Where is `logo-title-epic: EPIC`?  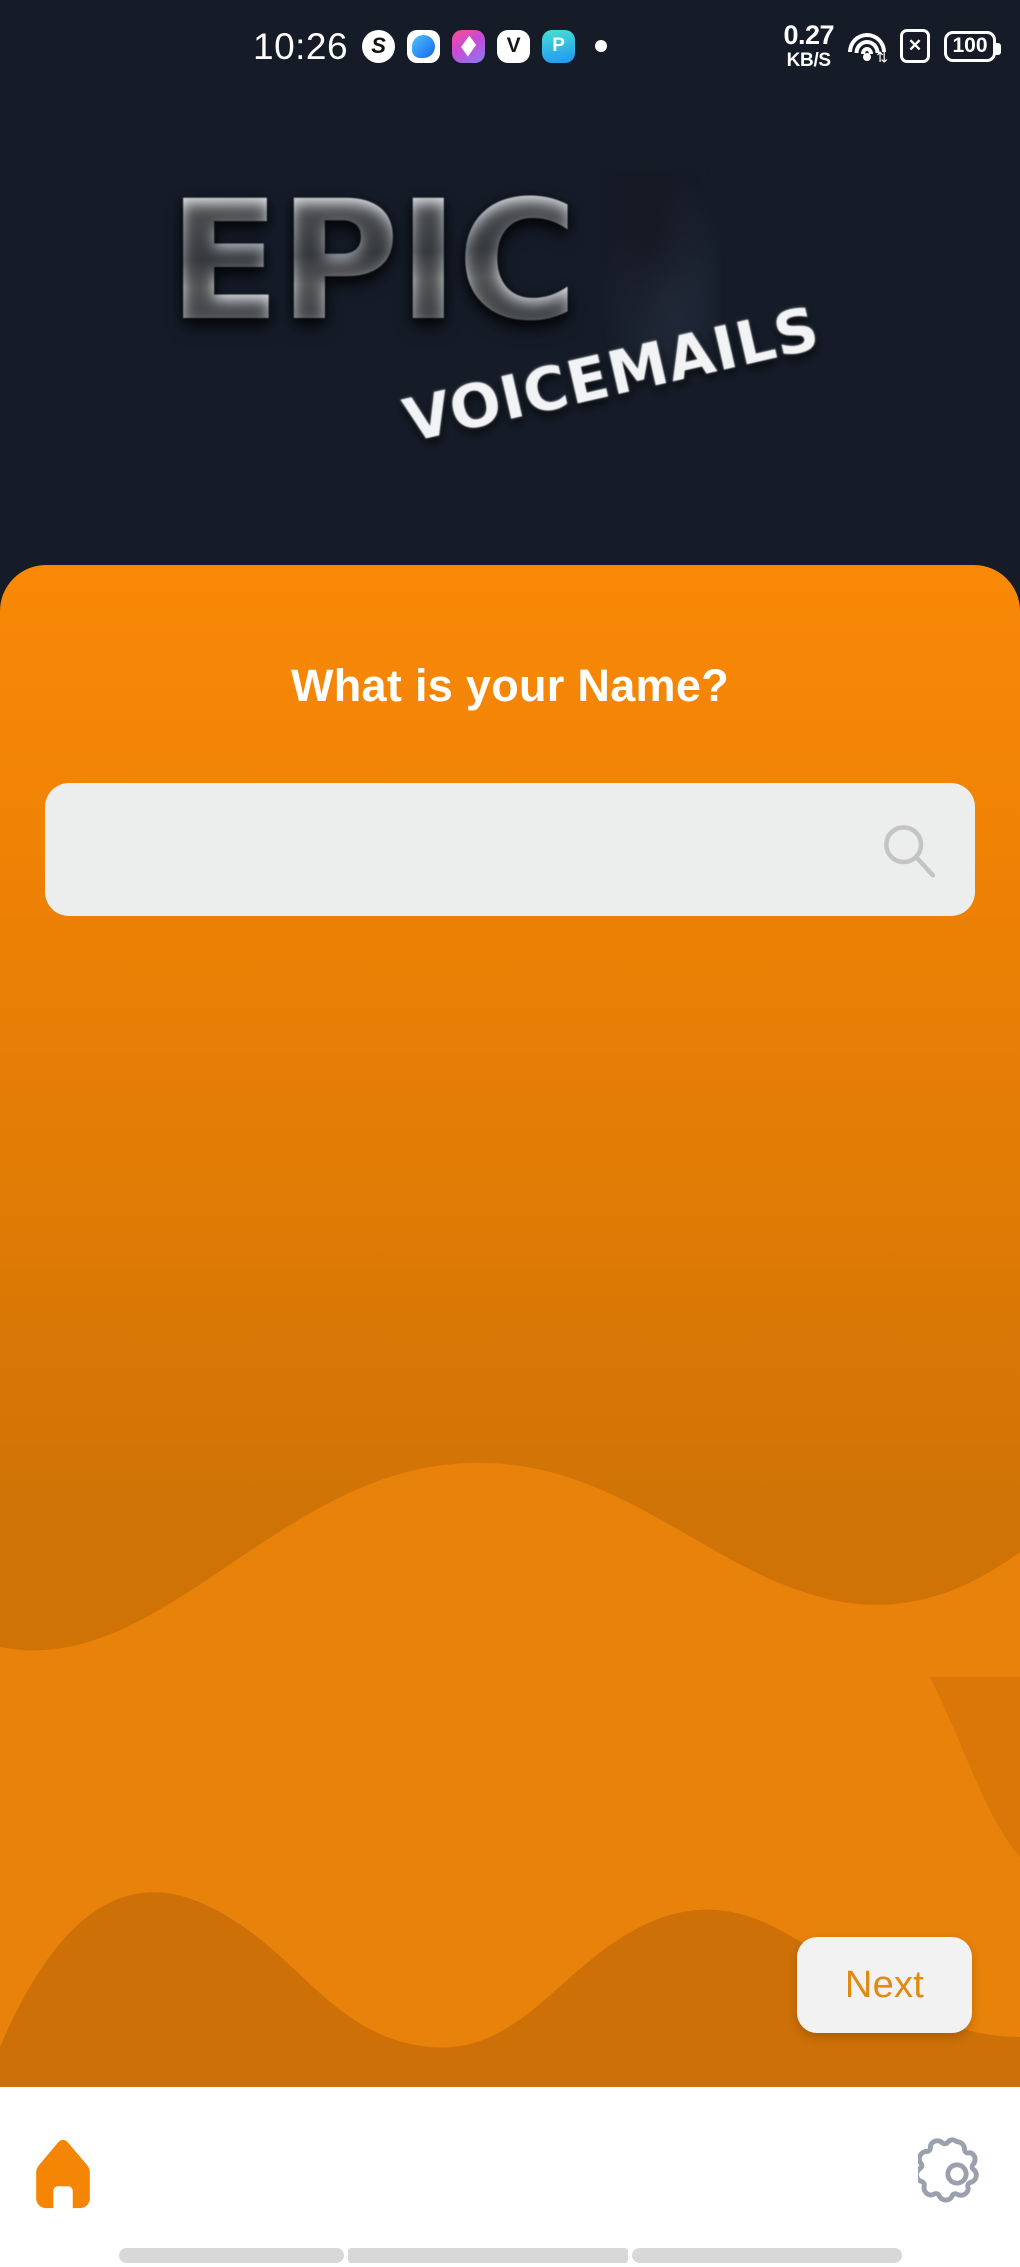
logo-title-epic: EPIC is located at coordinates (373, 261).